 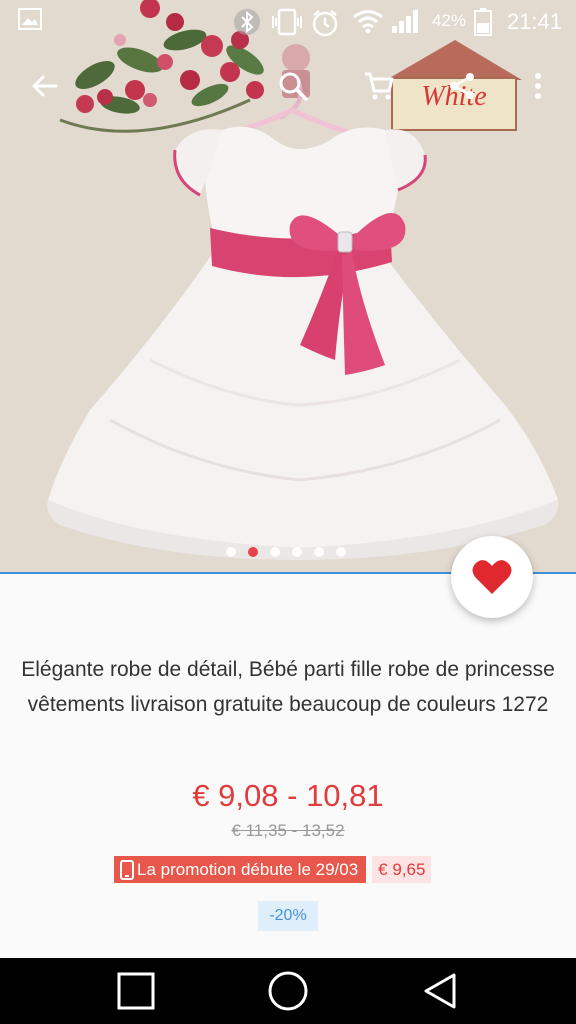 I want to click on more-vert-icon, so click(x=538, y=86).